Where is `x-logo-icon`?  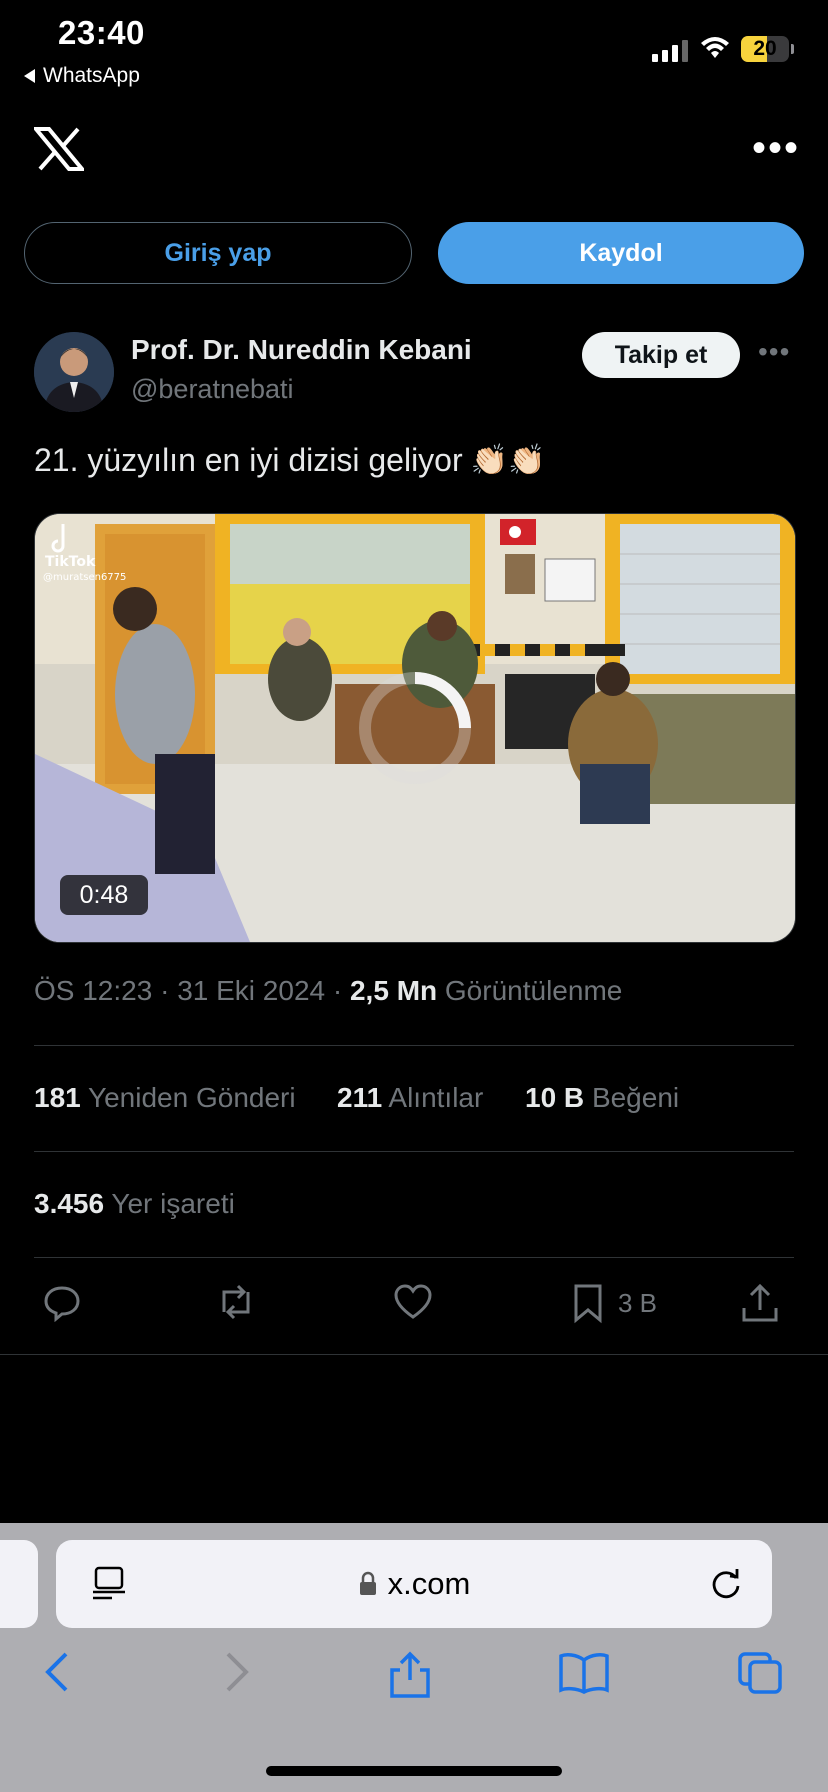
x-logo-icon is located at coordinates (59, 154).